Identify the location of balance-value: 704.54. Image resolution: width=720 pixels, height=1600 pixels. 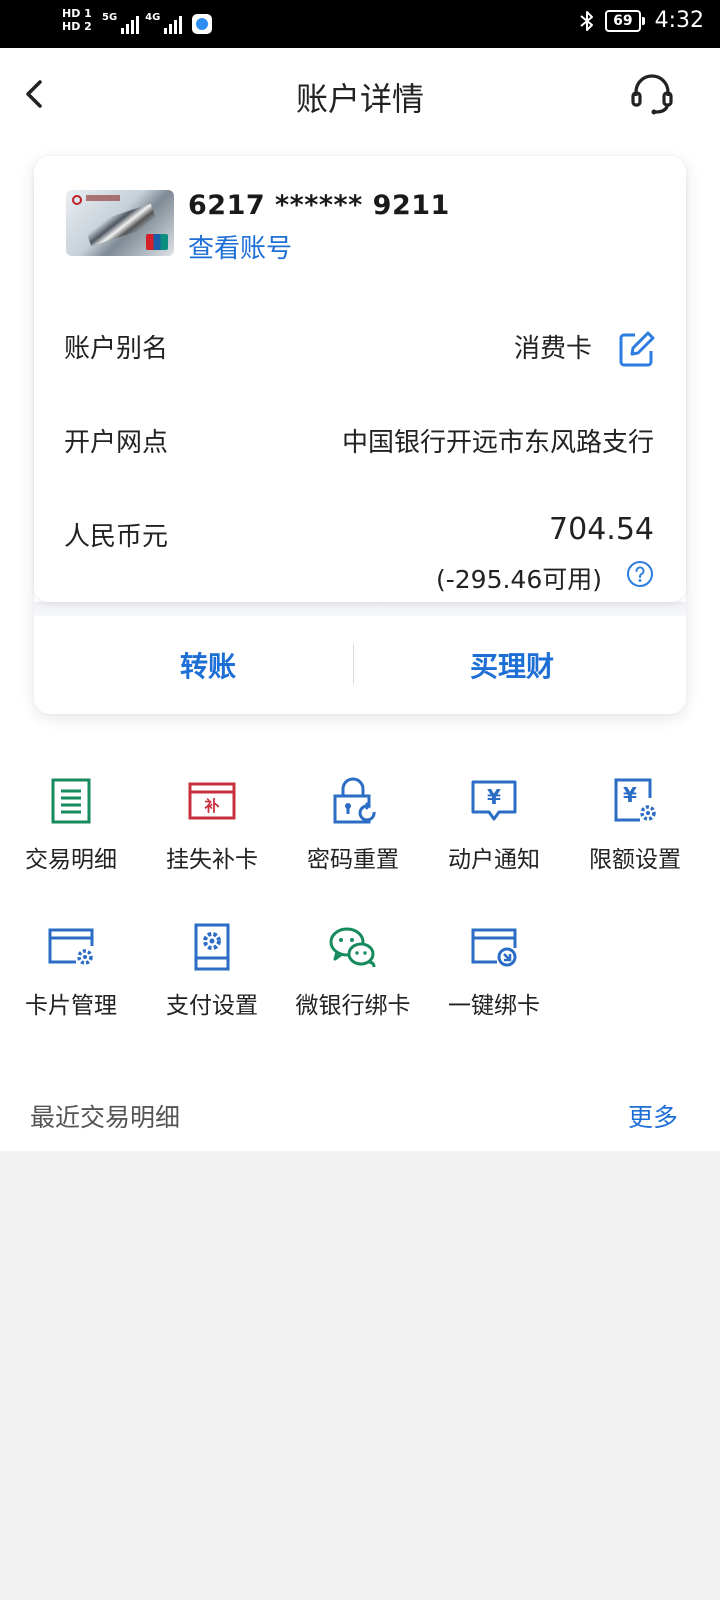
(601, 529).